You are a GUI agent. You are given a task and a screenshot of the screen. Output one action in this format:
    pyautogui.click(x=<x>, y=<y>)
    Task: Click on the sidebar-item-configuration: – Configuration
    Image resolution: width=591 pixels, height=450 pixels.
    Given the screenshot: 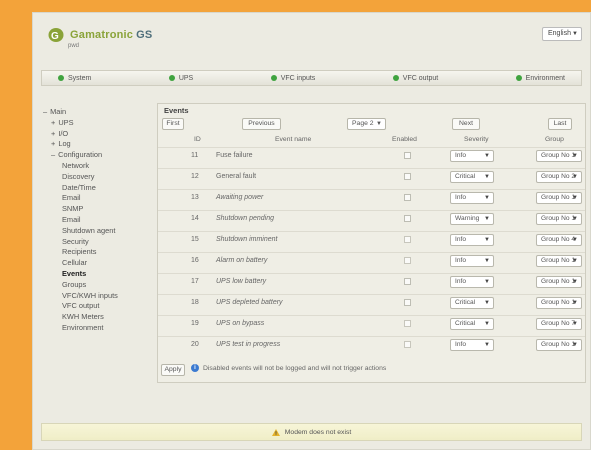 What is the action you would take?
    pyautogui.click(x=102, y=155)
    